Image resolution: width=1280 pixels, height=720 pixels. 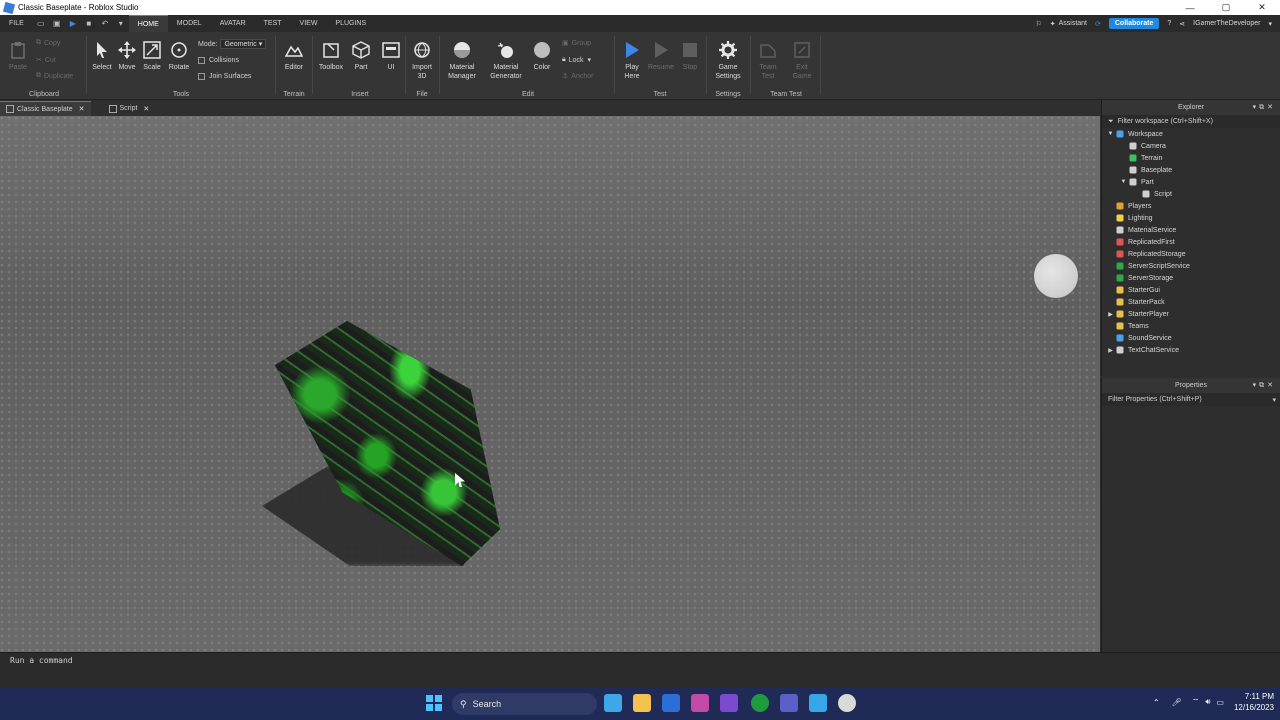 I want to click on part-button: Part, so click(x=361, y=55).